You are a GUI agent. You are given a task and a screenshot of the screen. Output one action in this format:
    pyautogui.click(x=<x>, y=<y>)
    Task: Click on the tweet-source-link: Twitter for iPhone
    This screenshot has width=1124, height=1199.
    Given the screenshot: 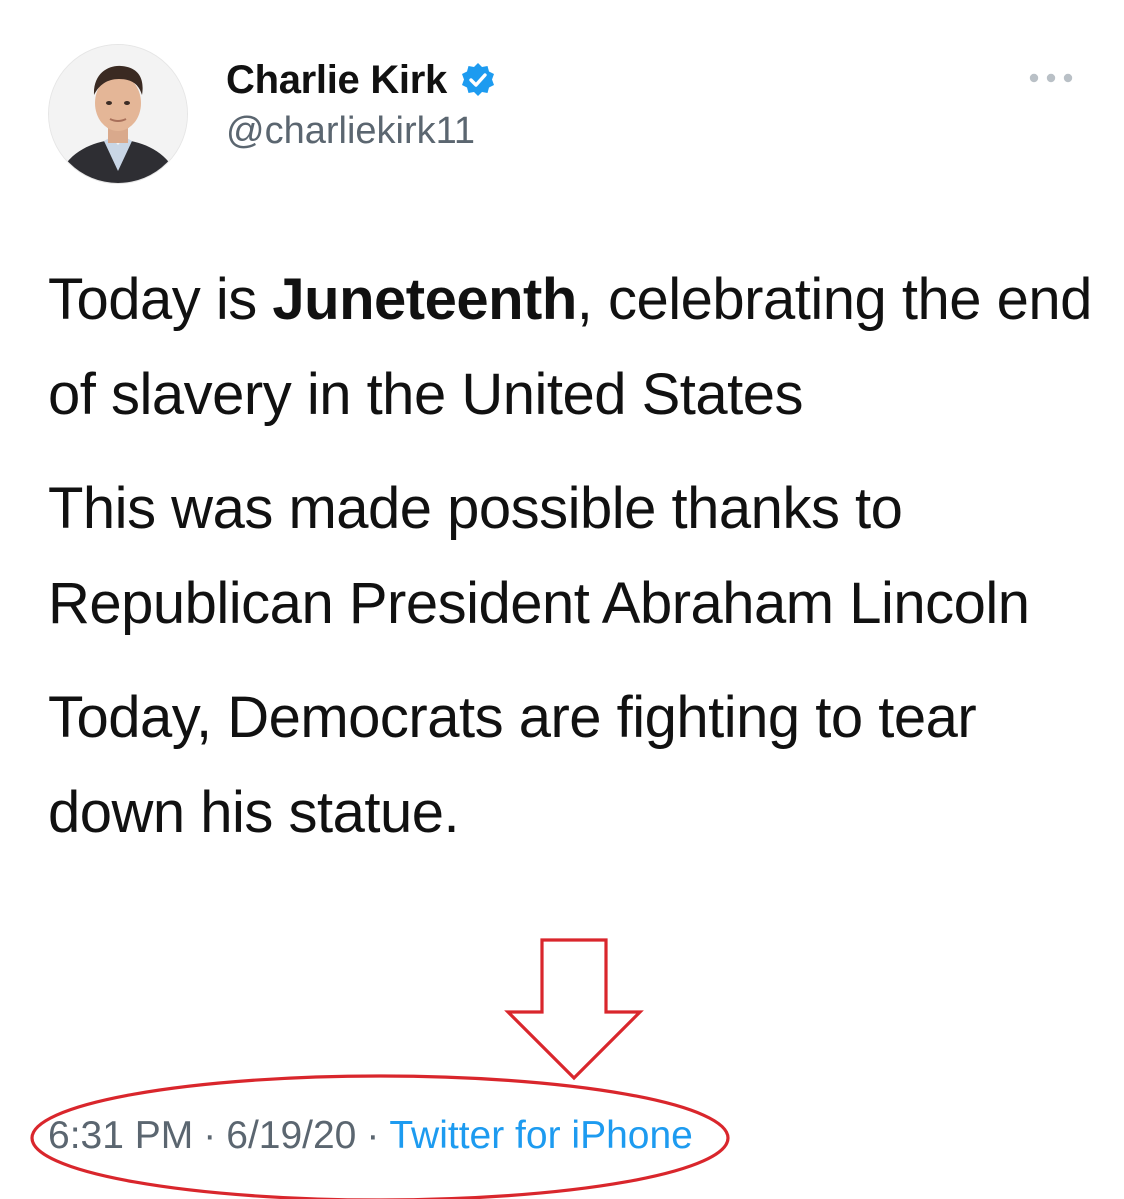 What is the action you would take?
    pyautogui.click(x=540, y=1135)
    